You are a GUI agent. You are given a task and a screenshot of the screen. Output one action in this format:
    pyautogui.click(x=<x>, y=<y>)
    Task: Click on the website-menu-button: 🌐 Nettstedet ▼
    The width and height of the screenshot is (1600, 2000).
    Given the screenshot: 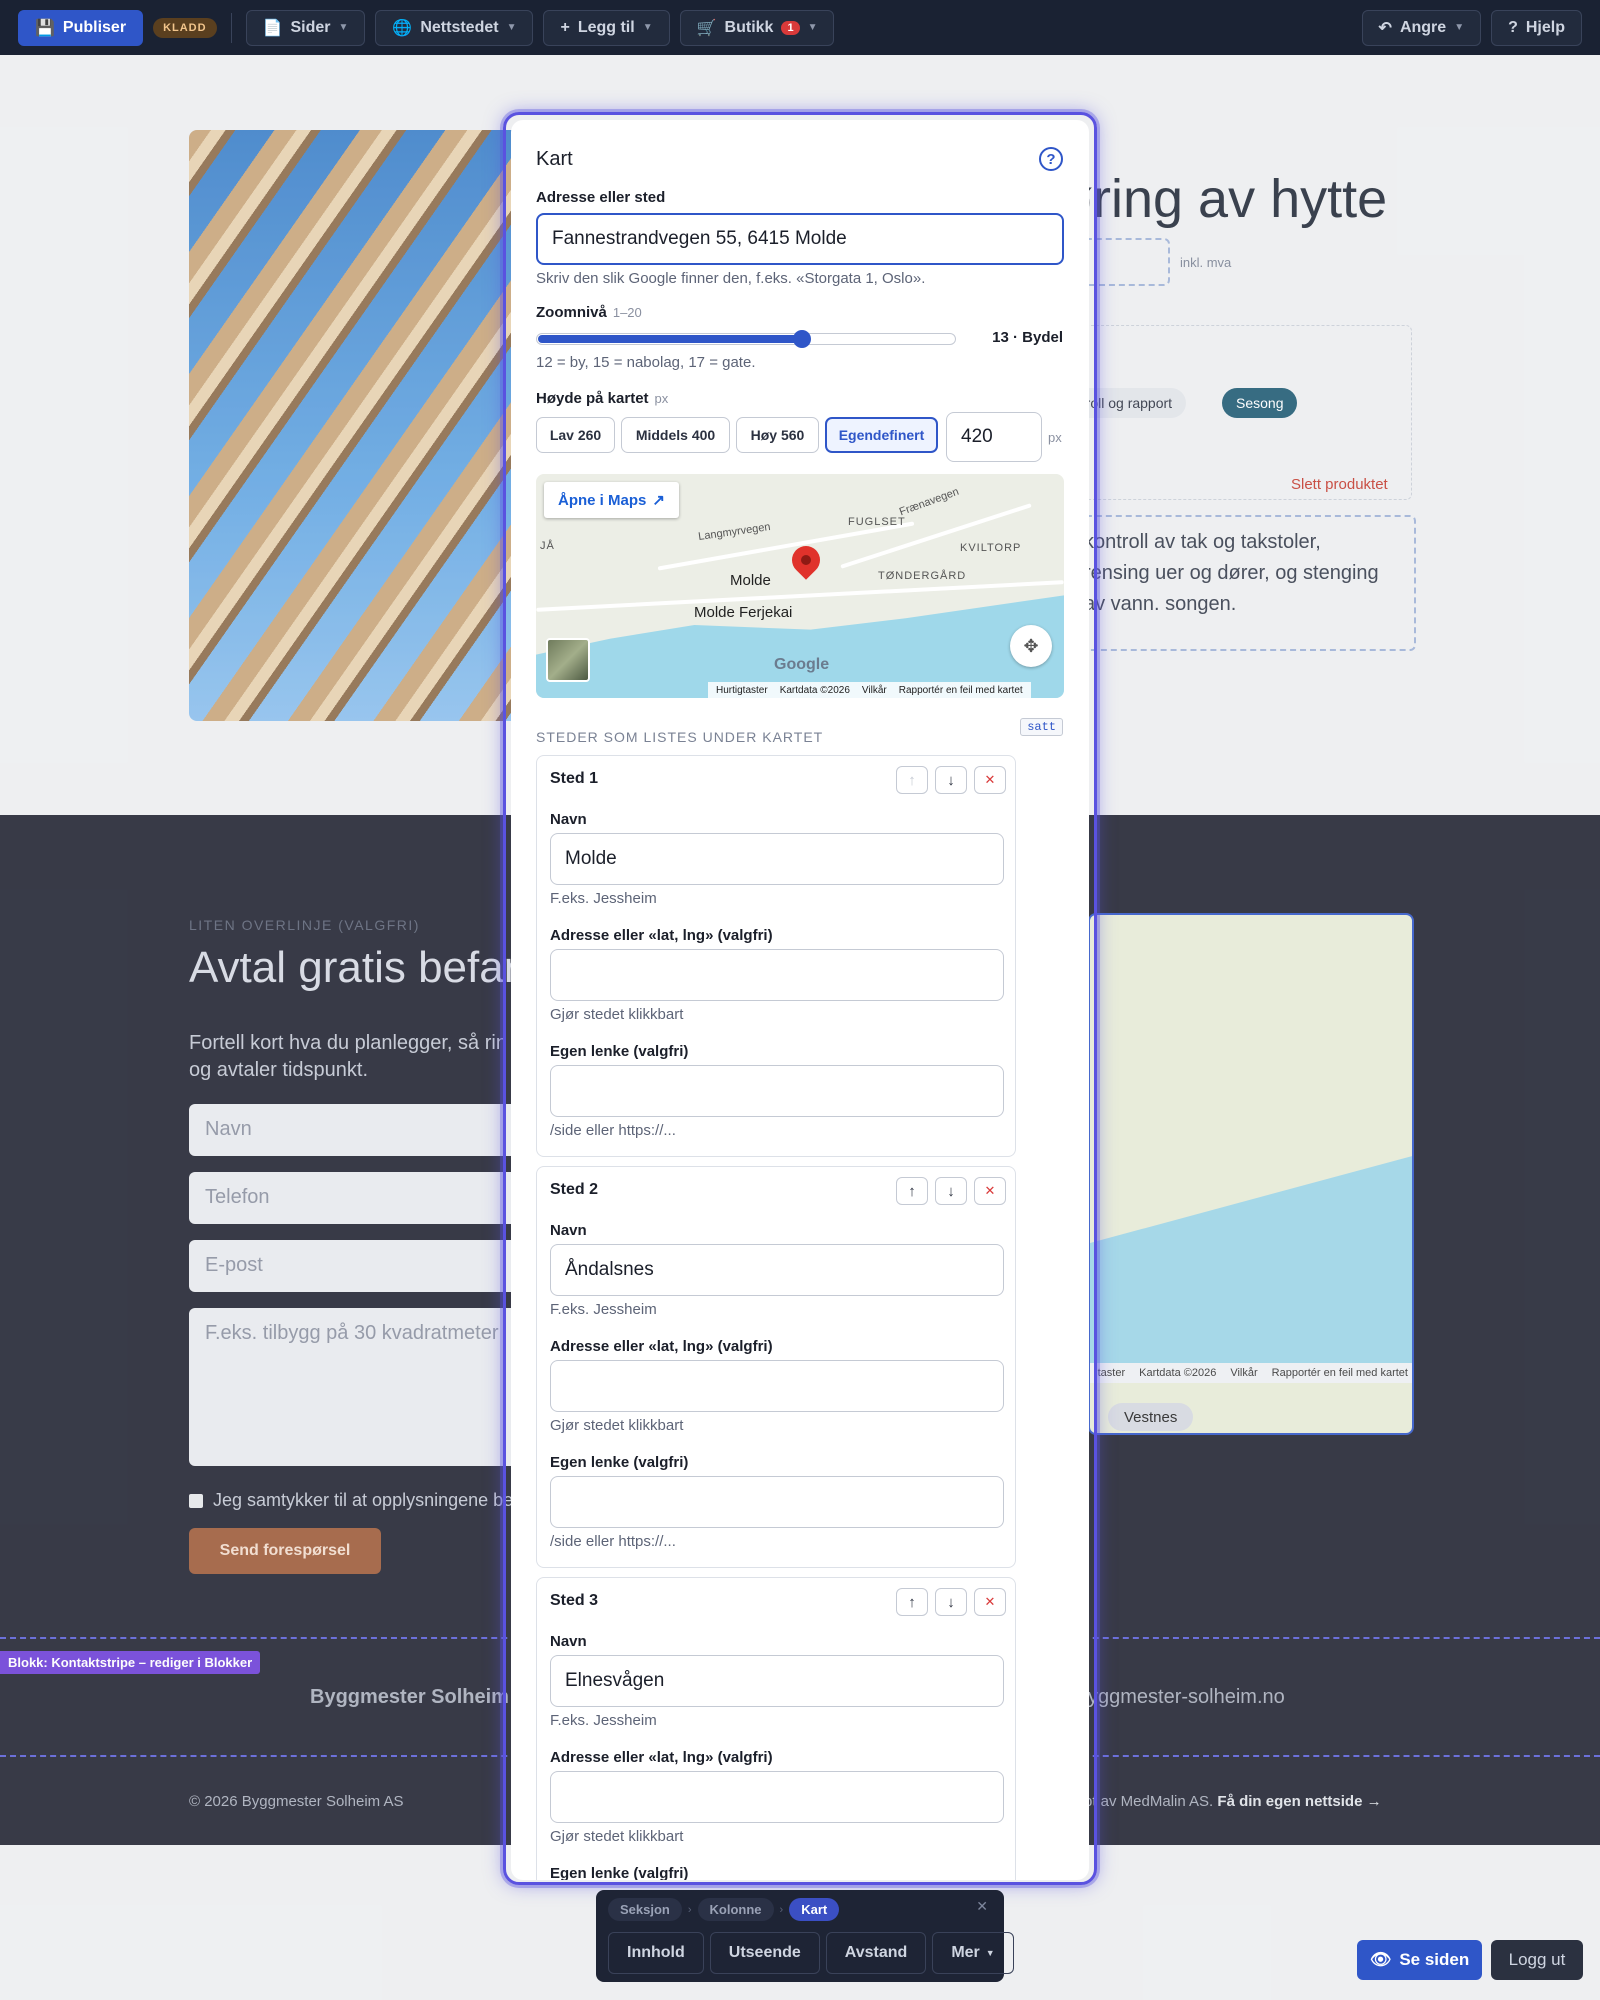 What is the action you would take?
    pyautogui.click(x=454, y=27)
    